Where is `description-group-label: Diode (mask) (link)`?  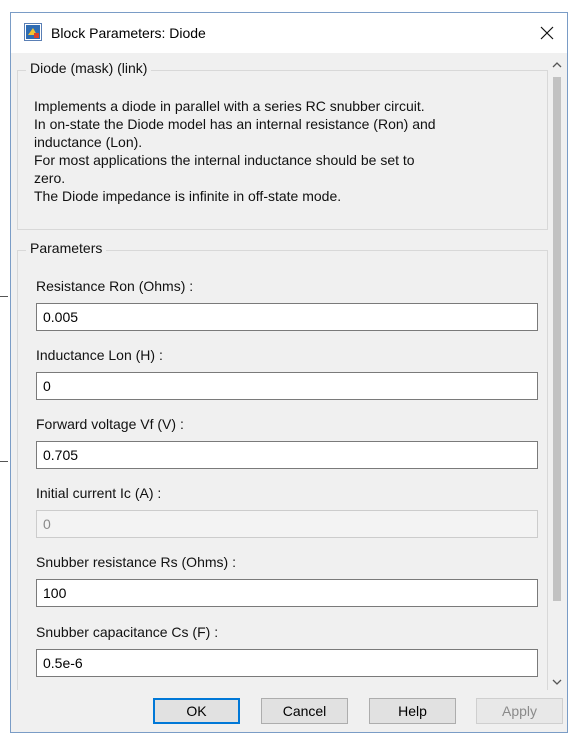 description-group-label: Diode (mask) (link) is located at coordinates (89, 68).